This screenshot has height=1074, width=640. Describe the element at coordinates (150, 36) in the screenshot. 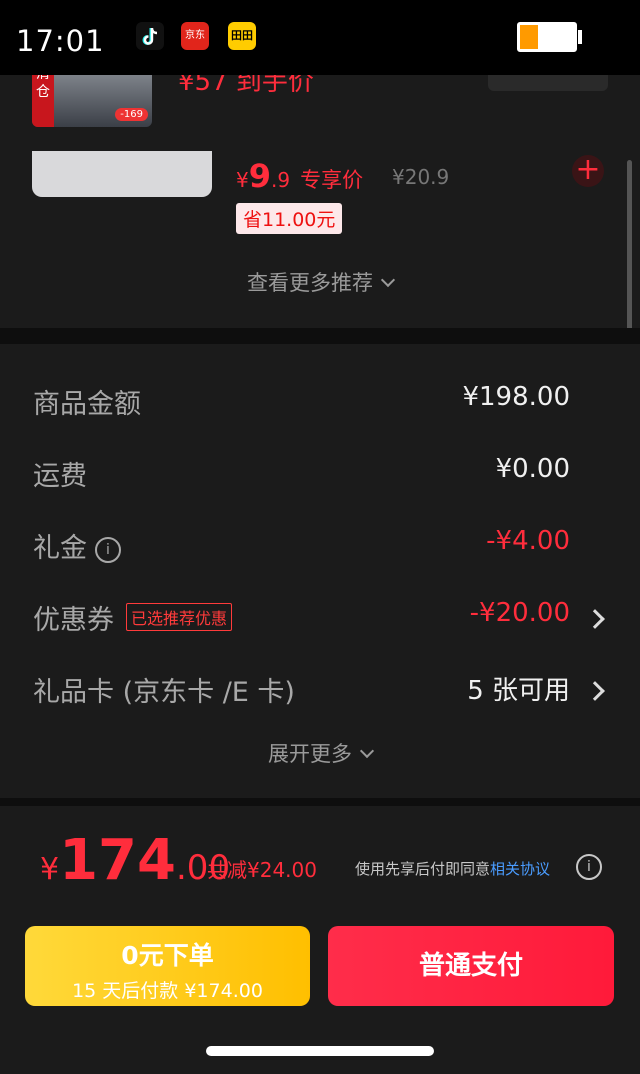

I see `tiktok-icon` at that location.